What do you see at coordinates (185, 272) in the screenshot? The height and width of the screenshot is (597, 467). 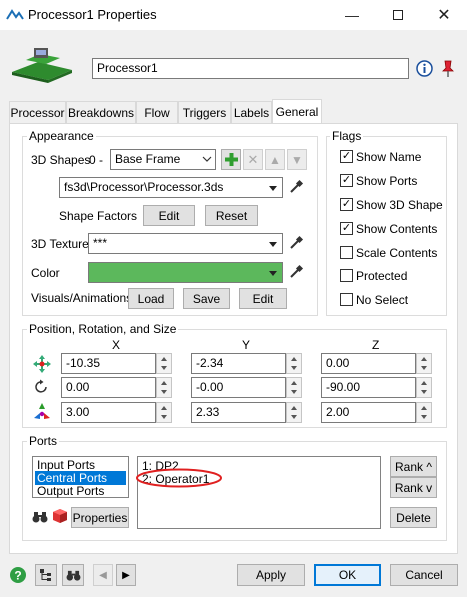 I see `color-swatch` at bounding box center [185, 272].